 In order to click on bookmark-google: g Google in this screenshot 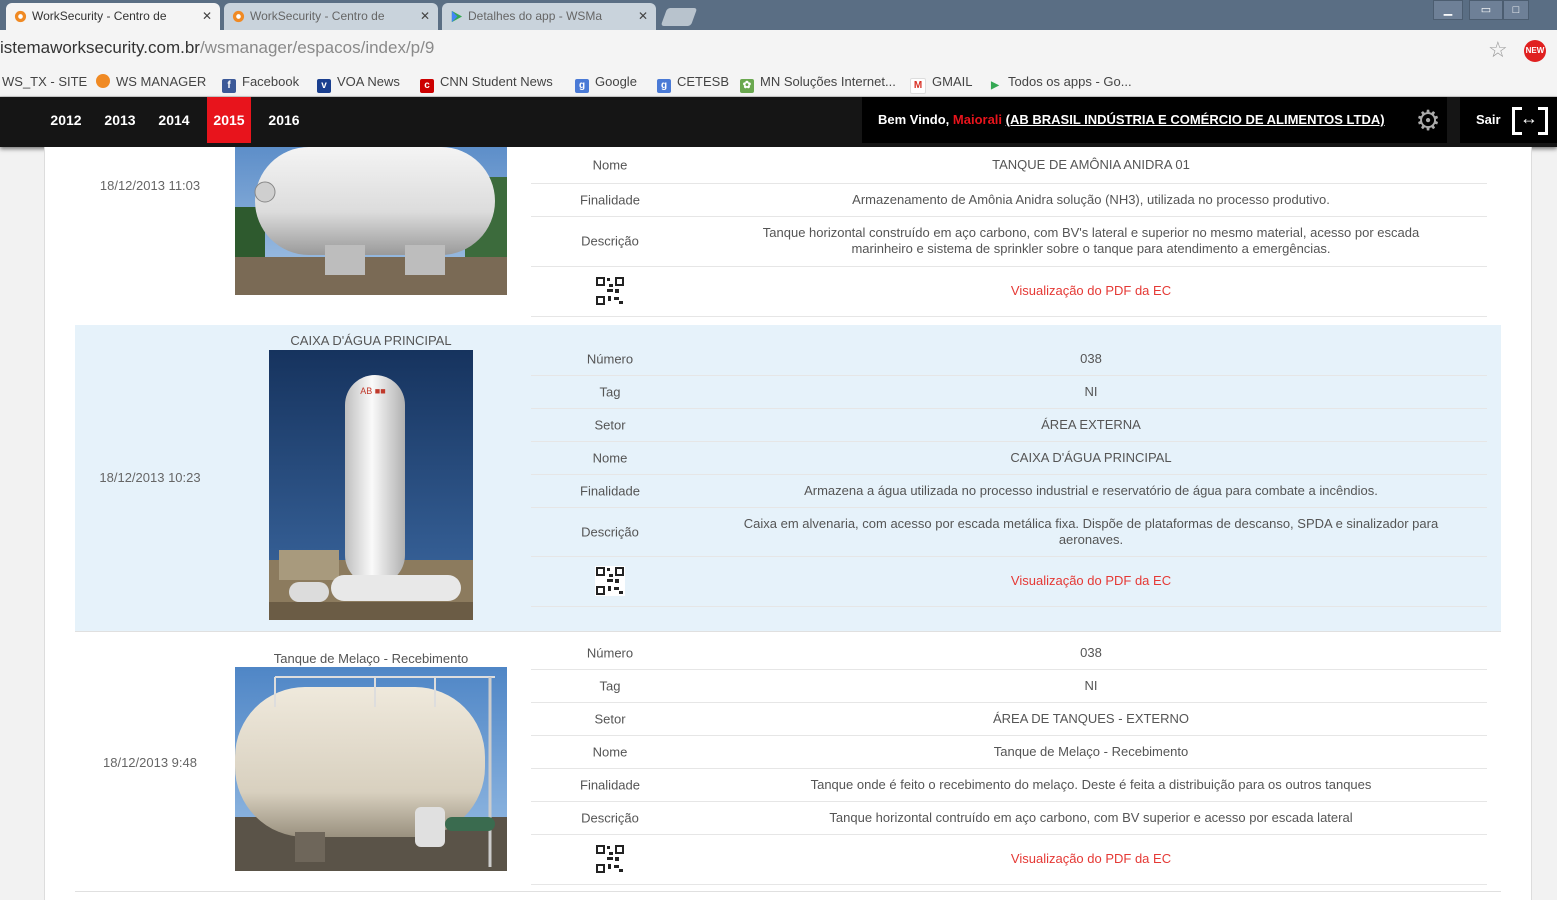, I will do `click(606, 83)`.